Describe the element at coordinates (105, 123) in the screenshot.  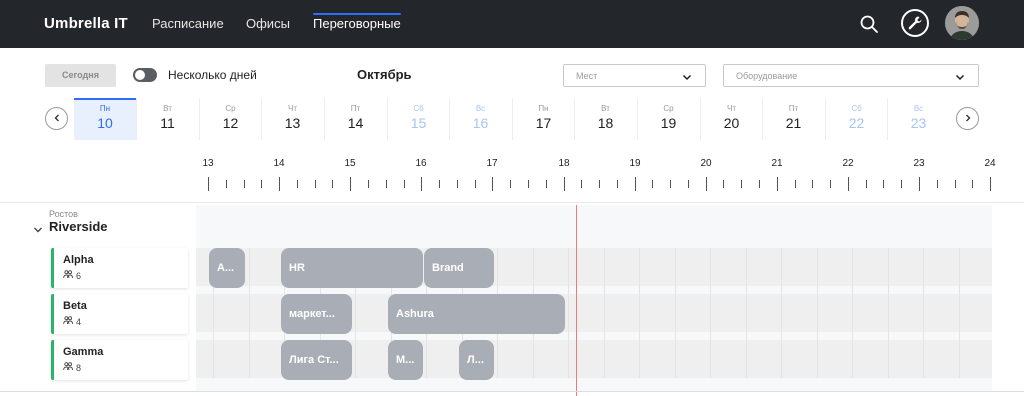
I see `day-number: 10` at that location.